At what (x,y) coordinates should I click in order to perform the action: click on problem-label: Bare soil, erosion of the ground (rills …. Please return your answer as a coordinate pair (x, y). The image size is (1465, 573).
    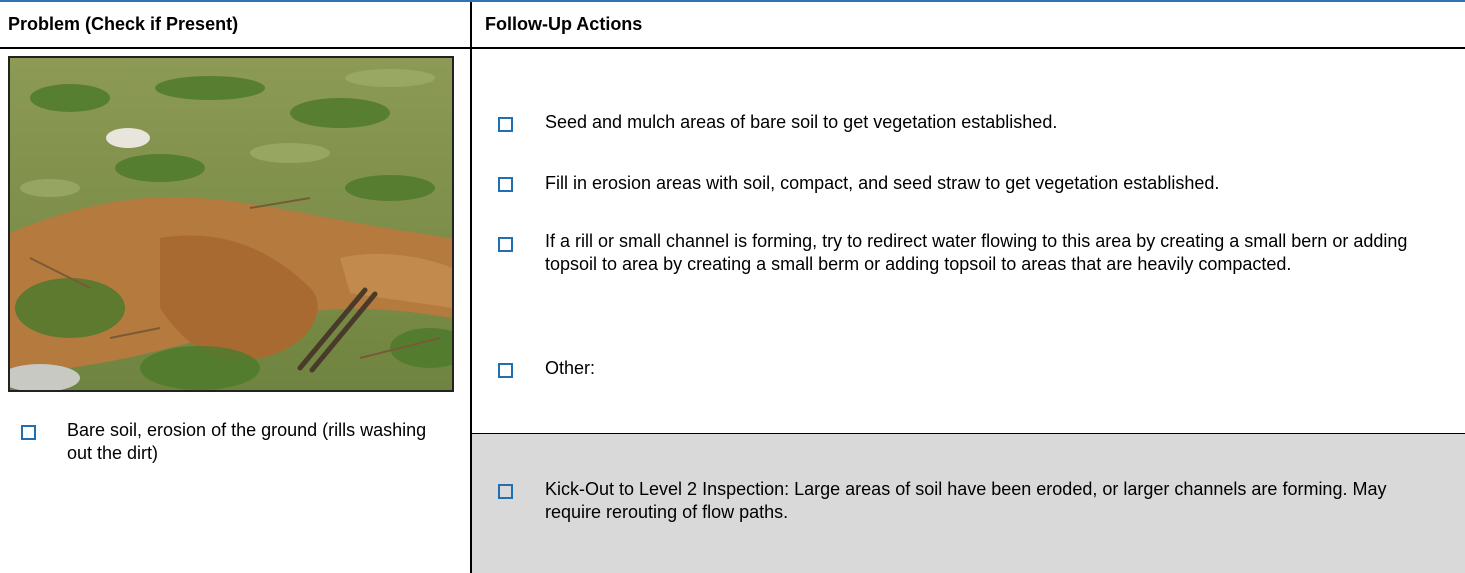
    Looking at the image, I should click on (247, 441).